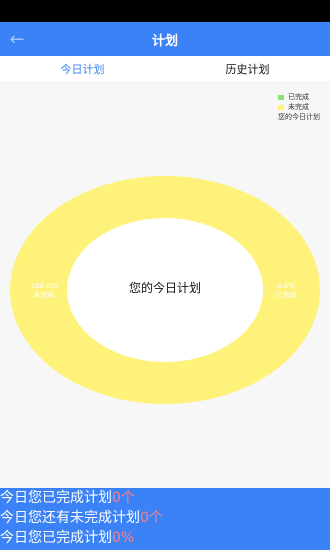  What do you see at coordinates (123, 498) in the screenshot?
I see `summary-completed-count-value: 0个` at bounding box center [123, 498].